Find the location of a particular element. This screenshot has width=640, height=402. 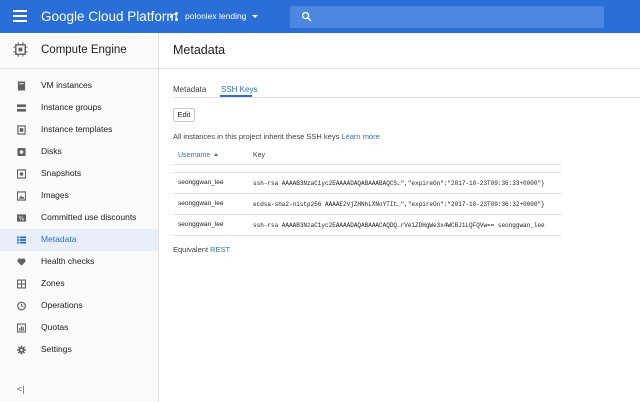

page-title: Metadata is located at coordinates (199, 50).